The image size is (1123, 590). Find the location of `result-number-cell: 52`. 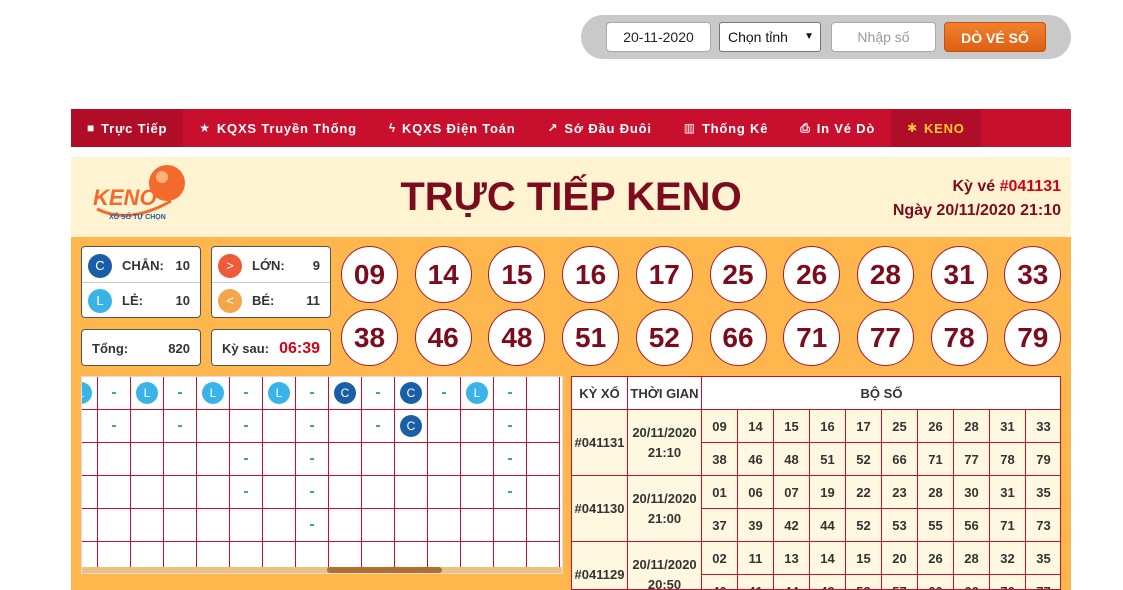

result-number-cell: 52 is located at coordinates (864, 459).